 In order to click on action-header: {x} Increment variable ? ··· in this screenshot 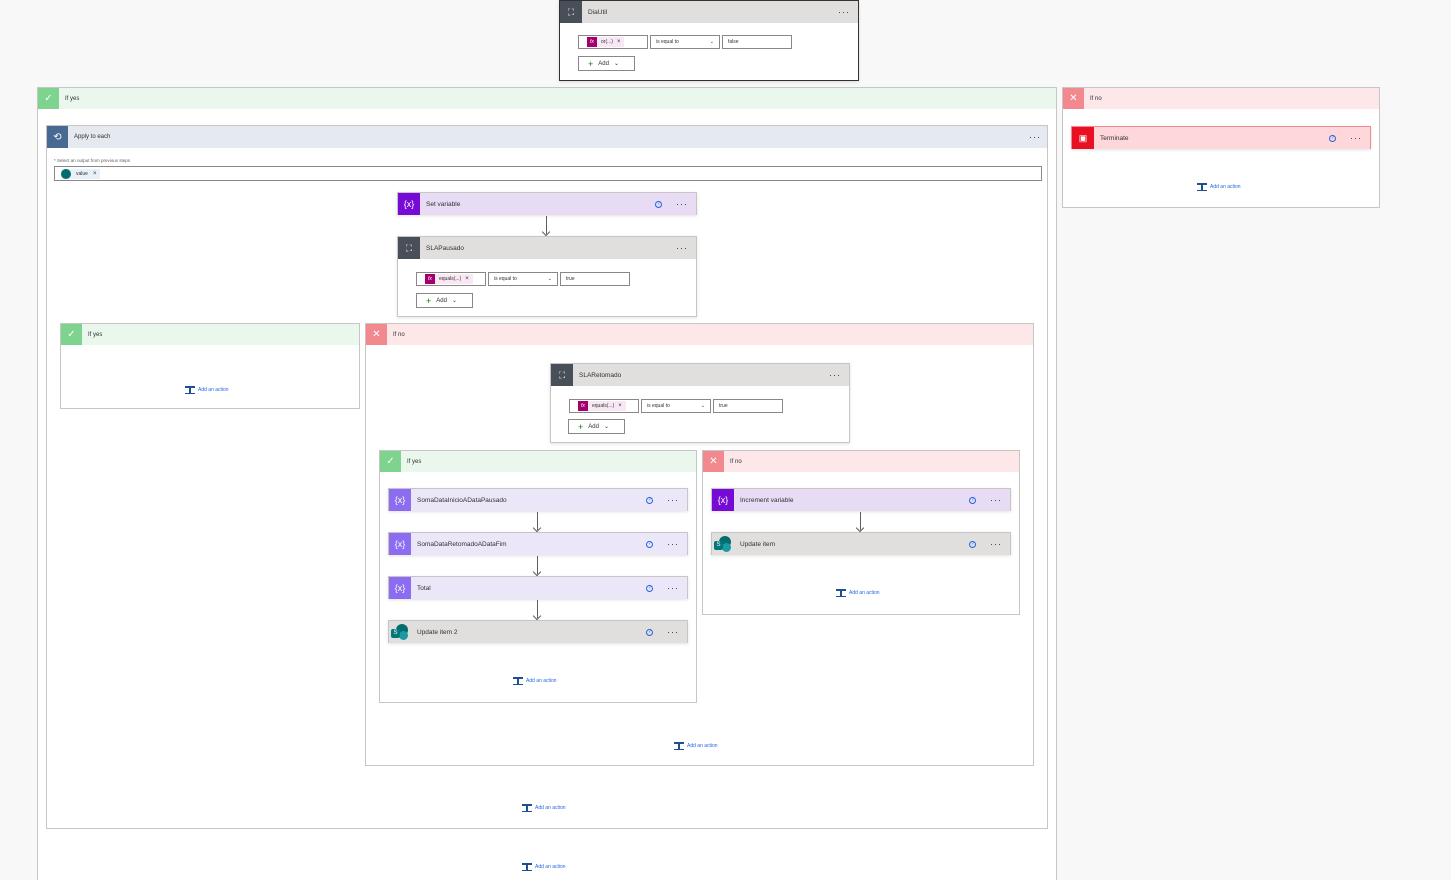, I will do `click(861, 500)`.